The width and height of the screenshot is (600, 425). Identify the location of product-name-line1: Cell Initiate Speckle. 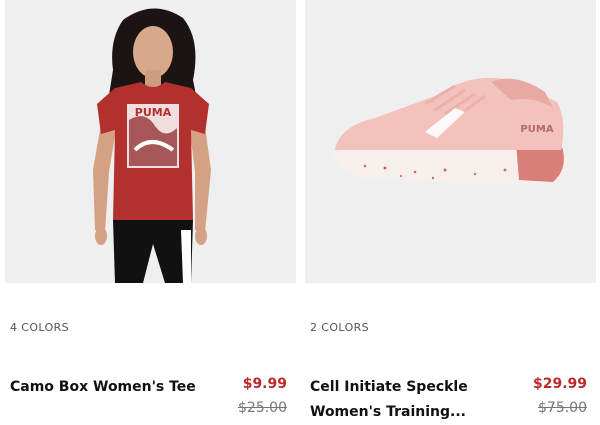
(389, 387).